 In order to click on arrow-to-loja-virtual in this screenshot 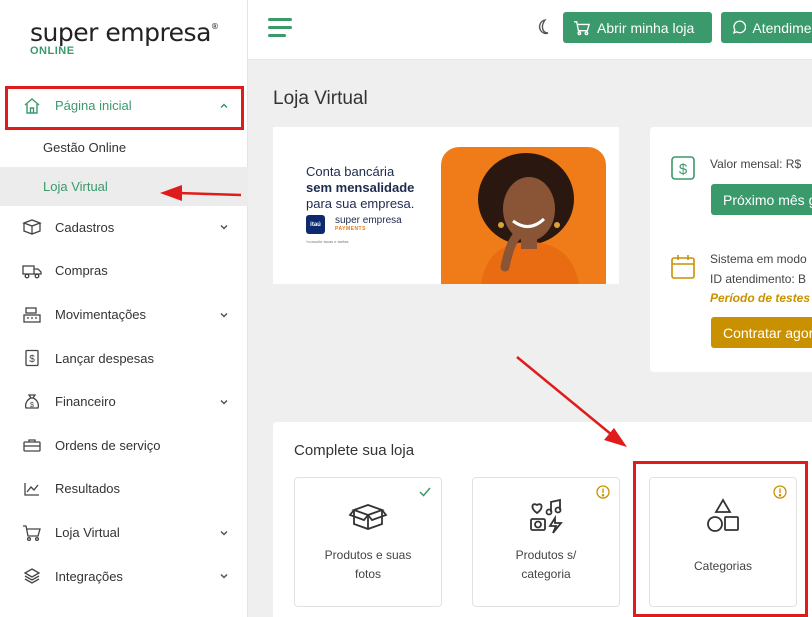, I will do `click(201, 193)`.